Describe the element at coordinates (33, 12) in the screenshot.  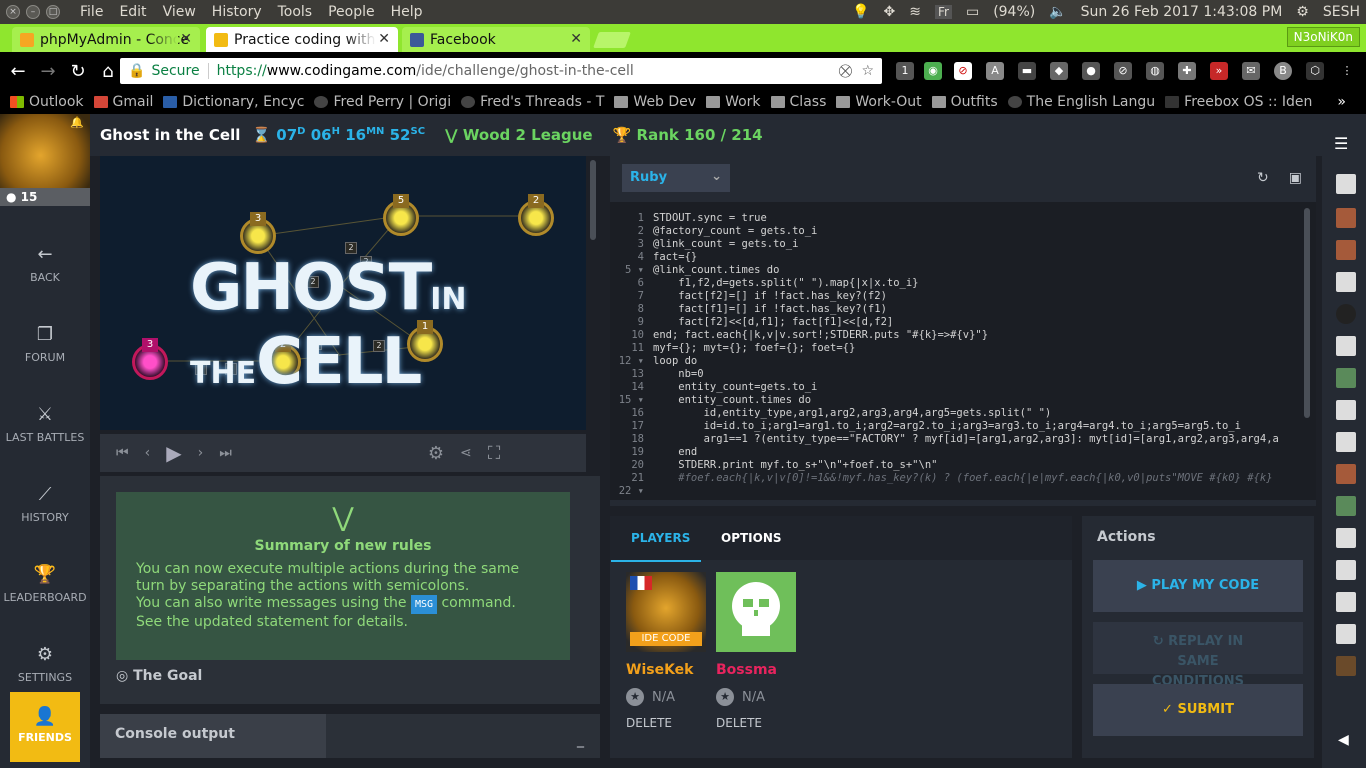
I see `minimize-window-icon: –` at that location.